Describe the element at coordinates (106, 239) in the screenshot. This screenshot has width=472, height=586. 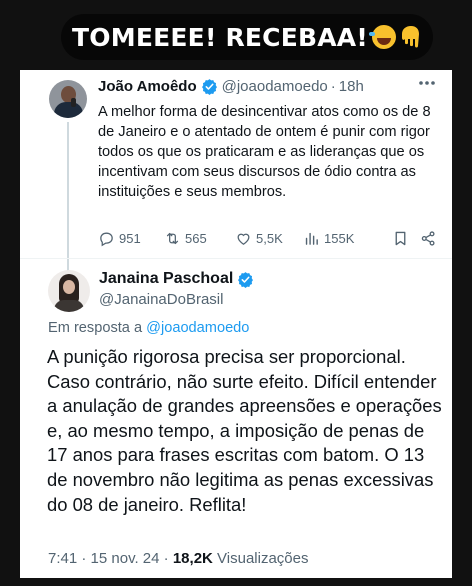
I see `reply-icon` at that location.